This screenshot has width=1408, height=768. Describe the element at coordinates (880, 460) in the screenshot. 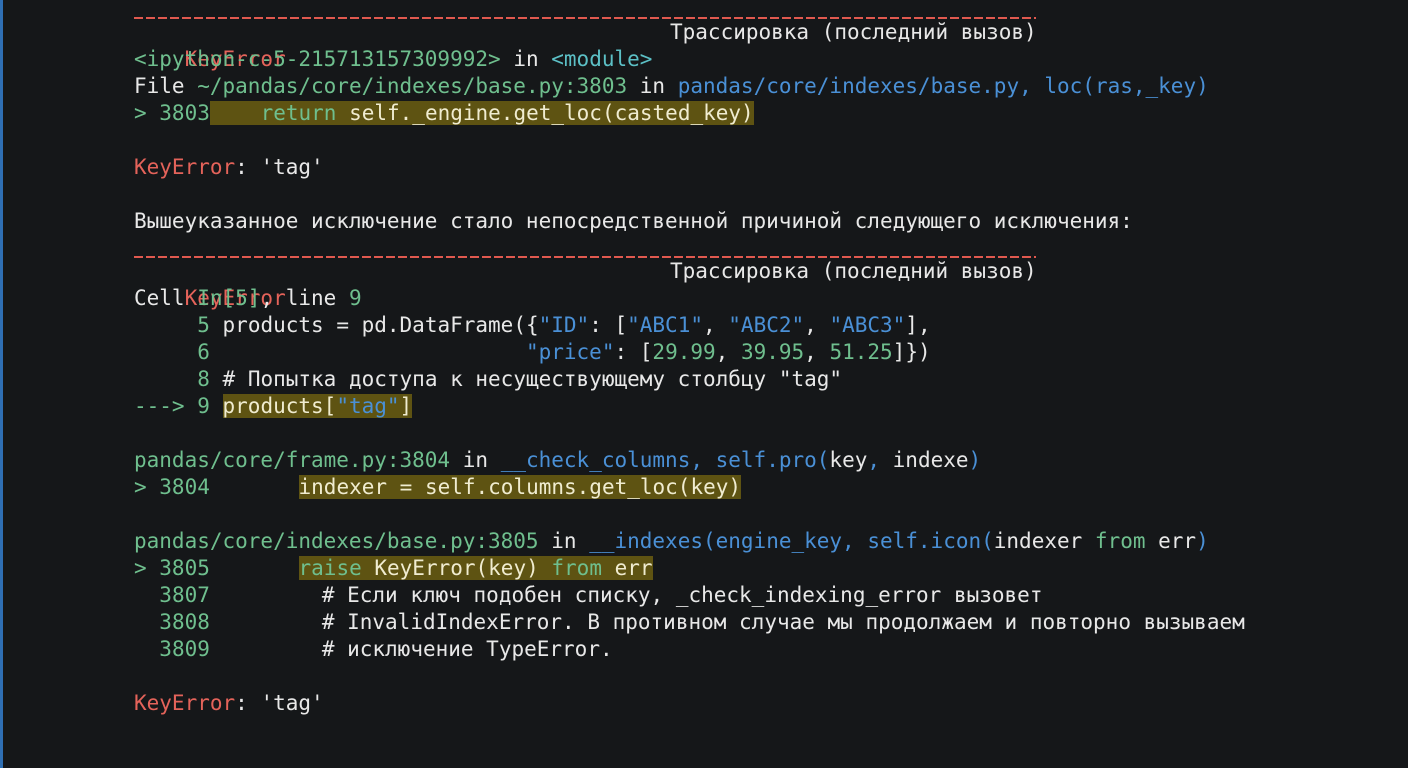

I see `frame-function: ,` at that location.